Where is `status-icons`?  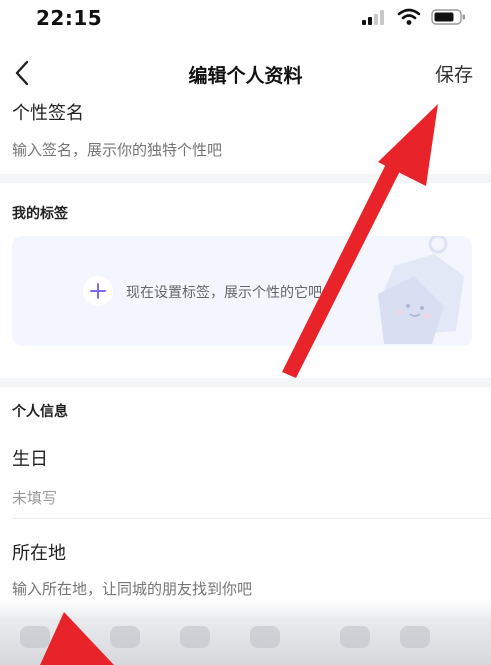
status-icons is located at coordinates (414, 17).